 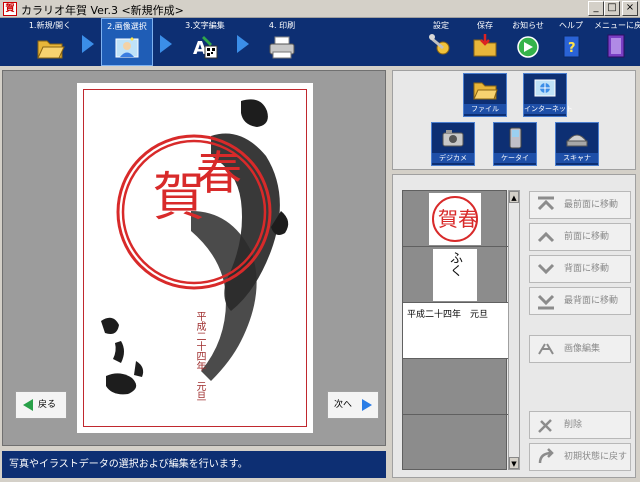 What do you see at coordinates (546, 269) in the screenshot?
I see `send-backward-icon` at bounding box center [546, 269].